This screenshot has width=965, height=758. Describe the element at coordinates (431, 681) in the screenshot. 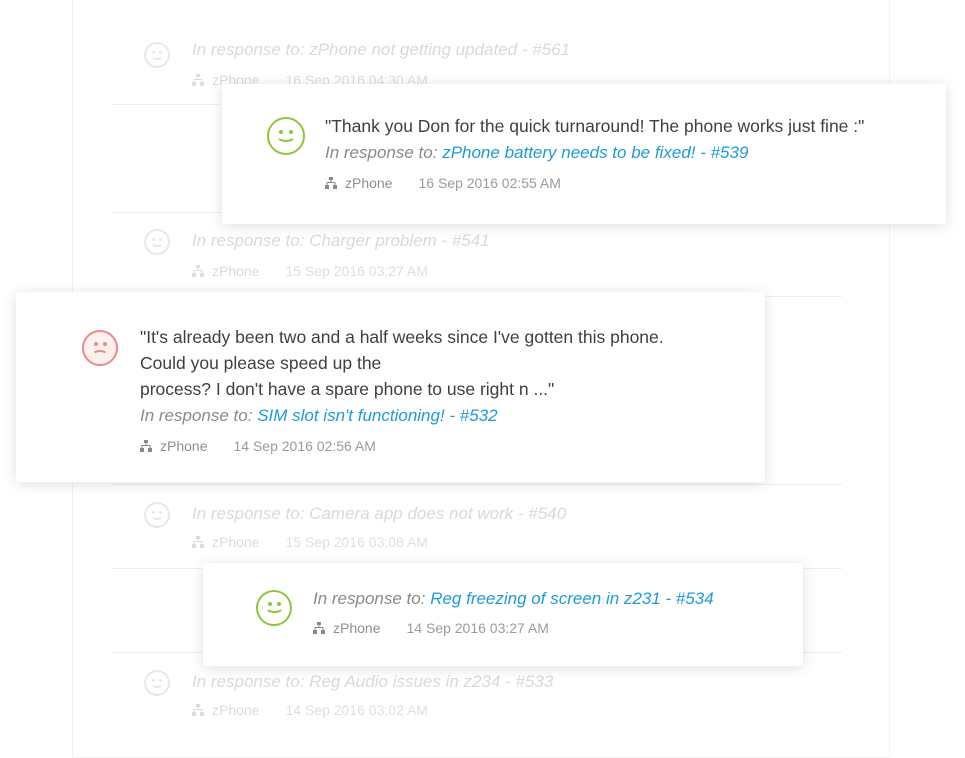

I see `ticket-subject: Reg Audio issues in z234 - #533` at that location.